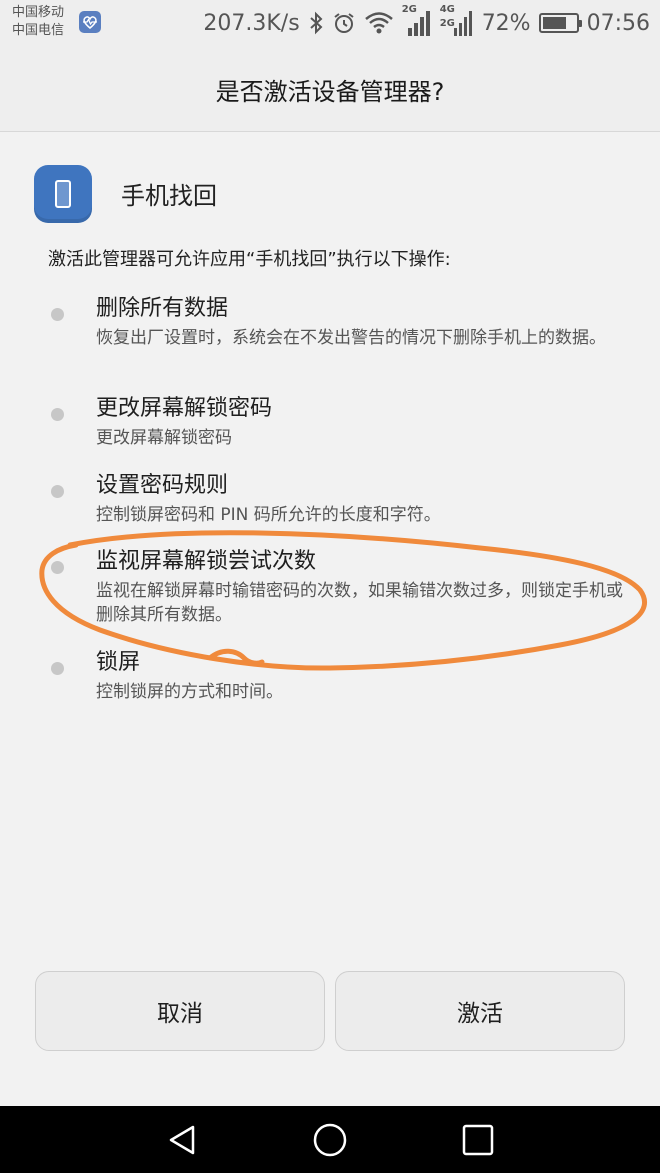 The image size is (660, 1173). What do you see at coordinates (38, 22) in the screenshot?
I see `carrier-labels: 中国移动 中国电信` at bounding box center [38, 22].